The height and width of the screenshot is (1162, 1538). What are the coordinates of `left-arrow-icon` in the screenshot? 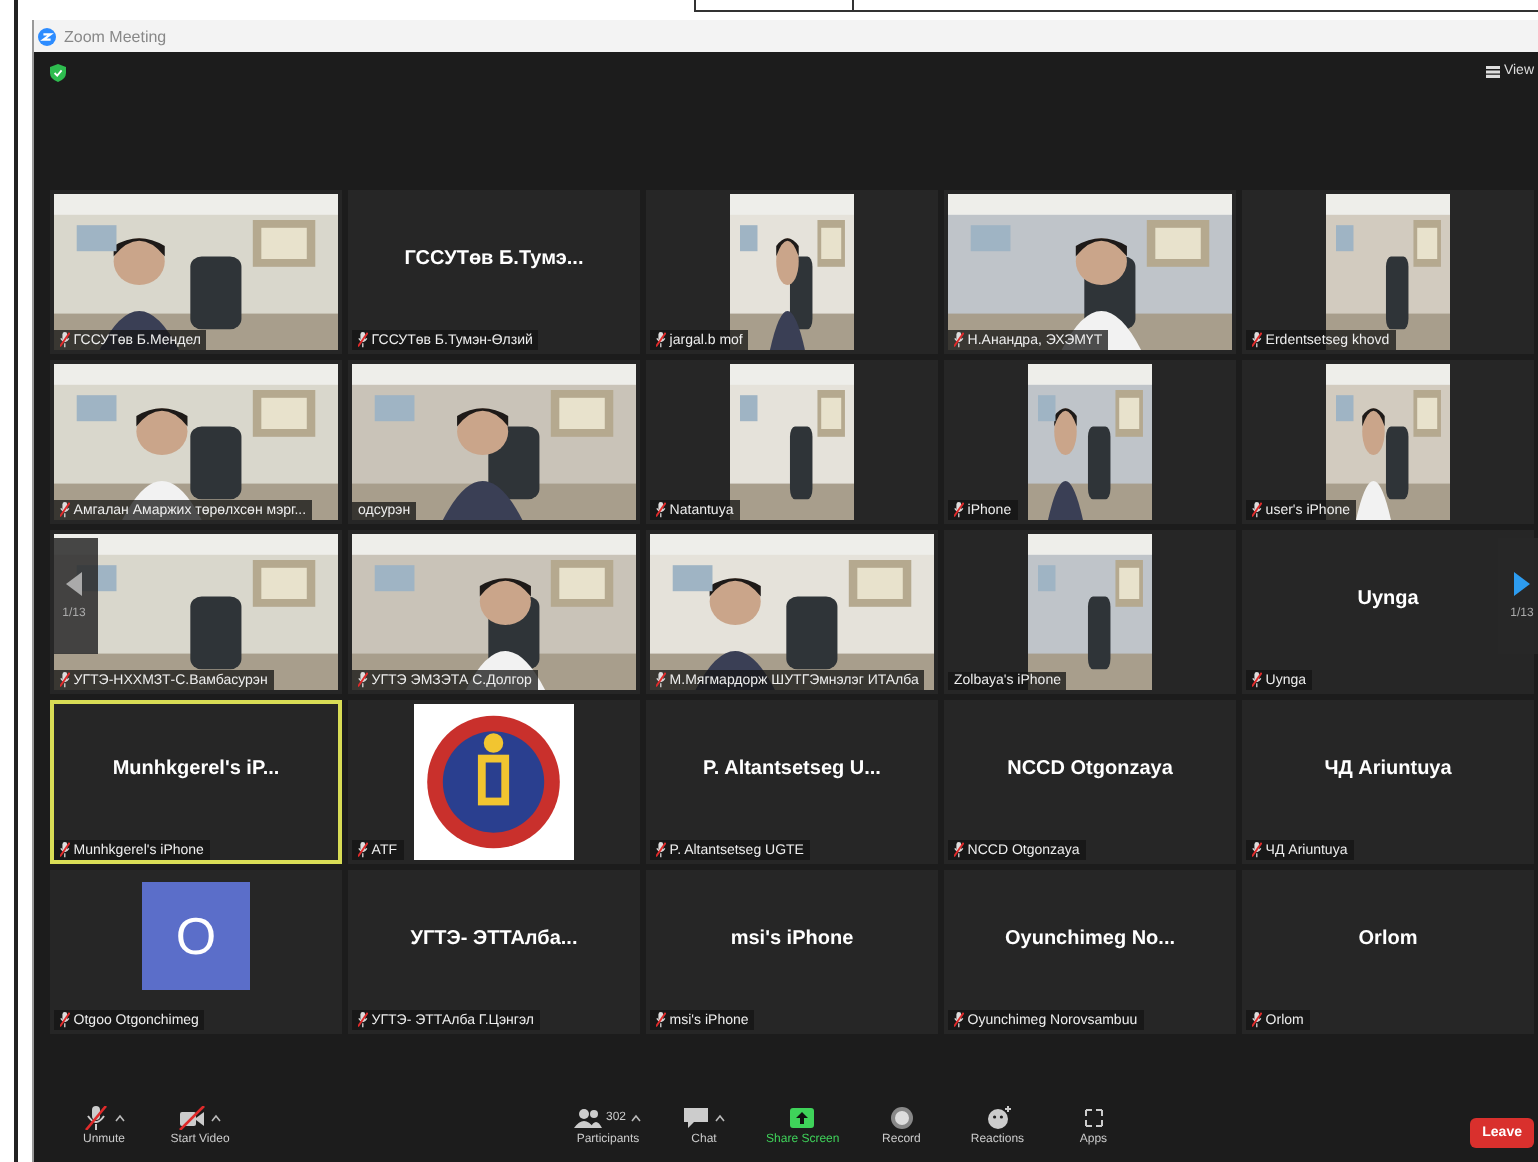 It's located at (74, 584).